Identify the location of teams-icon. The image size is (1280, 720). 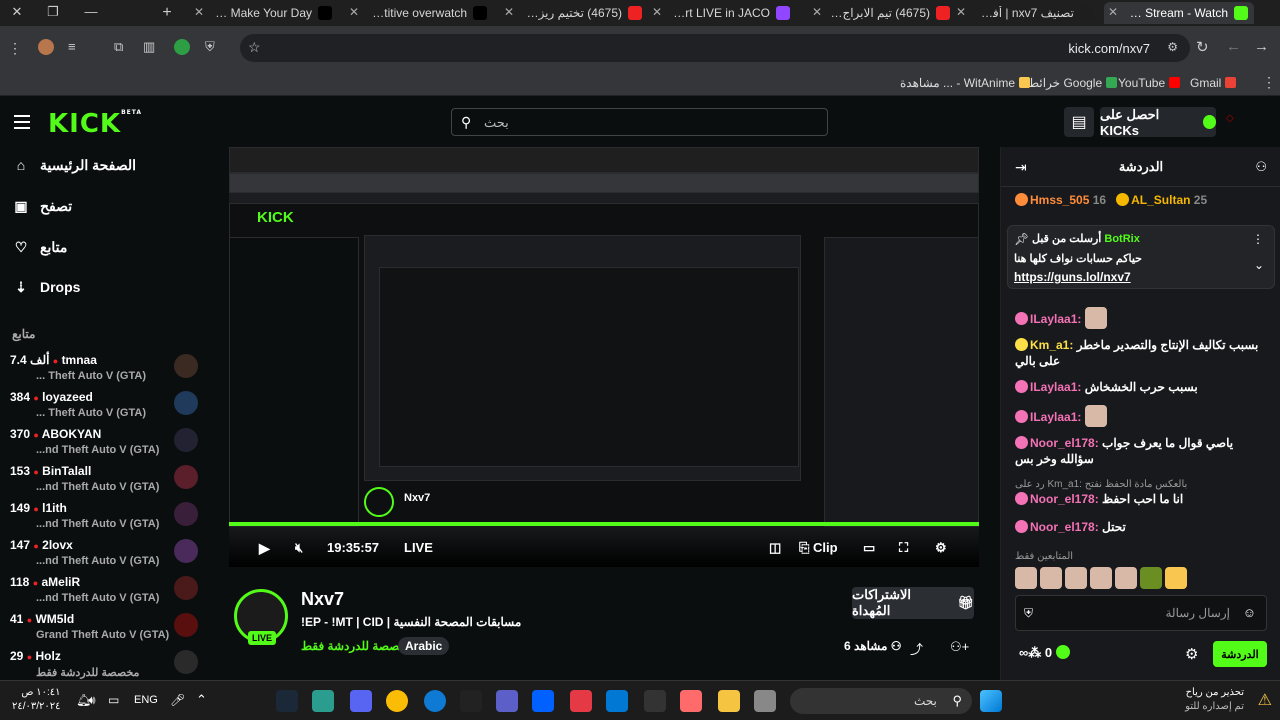
(507, 701).